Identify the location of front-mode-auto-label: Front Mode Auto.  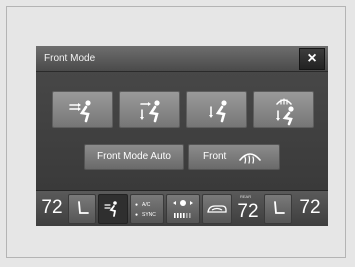
(134, 156).